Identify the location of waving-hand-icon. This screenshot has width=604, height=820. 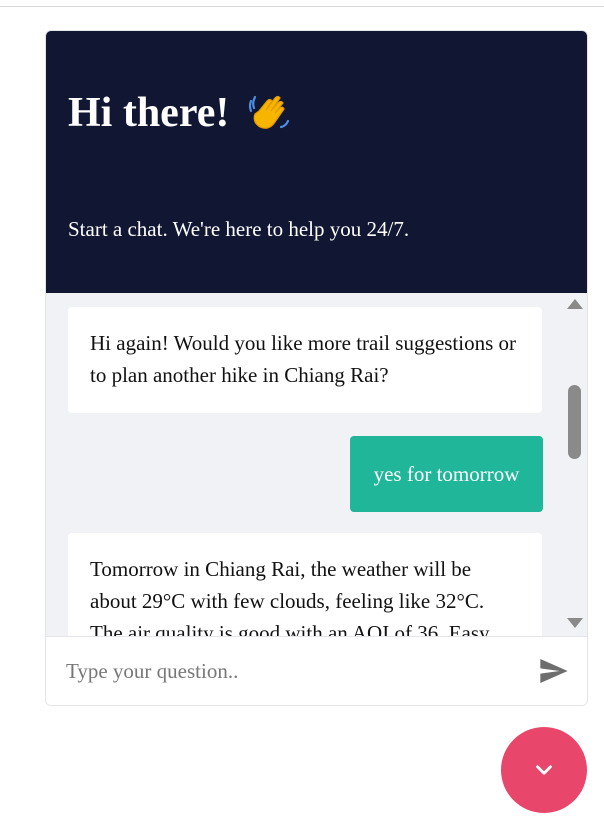
(269, 113).